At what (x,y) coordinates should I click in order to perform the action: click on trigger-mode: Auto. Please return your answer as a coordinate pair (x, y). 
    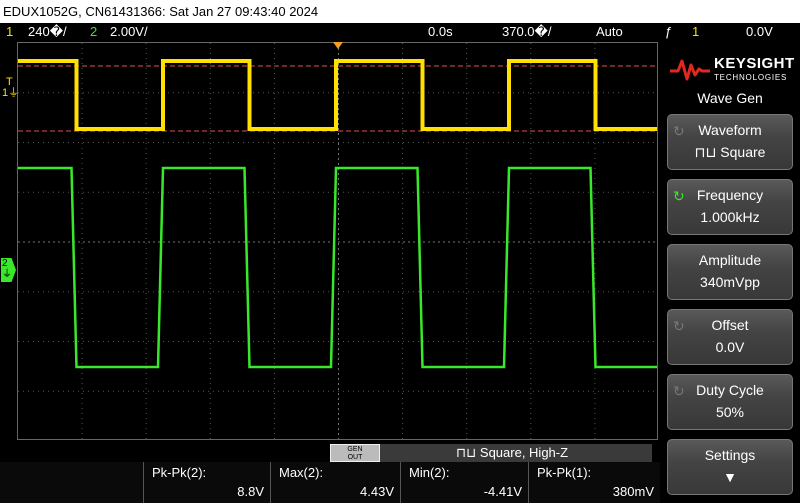
    Looking at the image, I should click on (609, 31).